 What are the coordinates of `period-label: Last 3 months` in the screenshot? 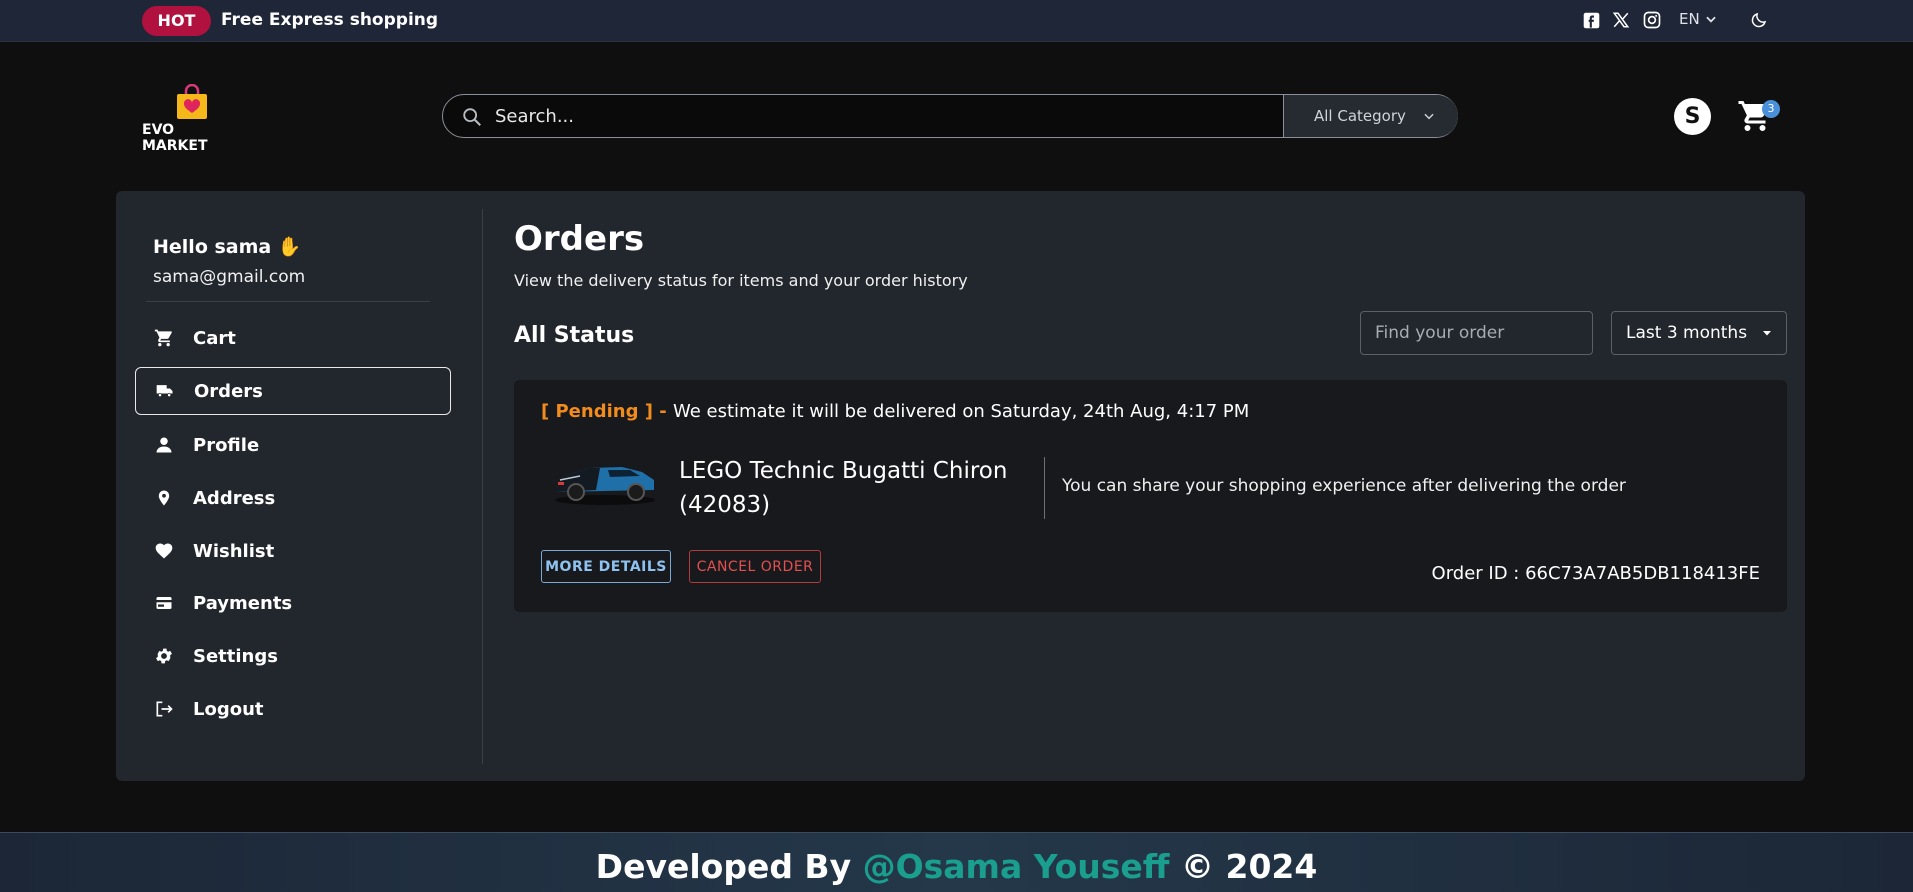 It's located at (1687, 333).